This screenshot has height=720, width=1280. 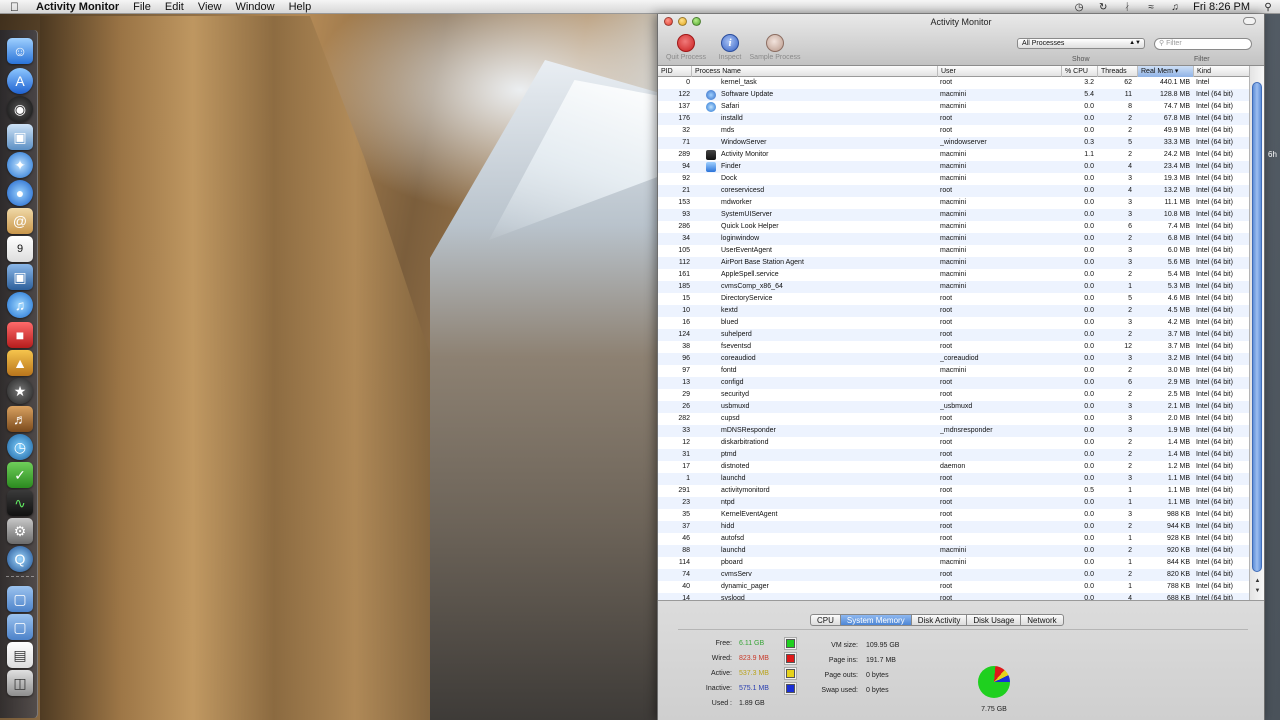 What do you see at coordinates (77, 7) in the screenshot?
I see `menu-app-name: Activity Monitor` at bounding box center [77, 7].